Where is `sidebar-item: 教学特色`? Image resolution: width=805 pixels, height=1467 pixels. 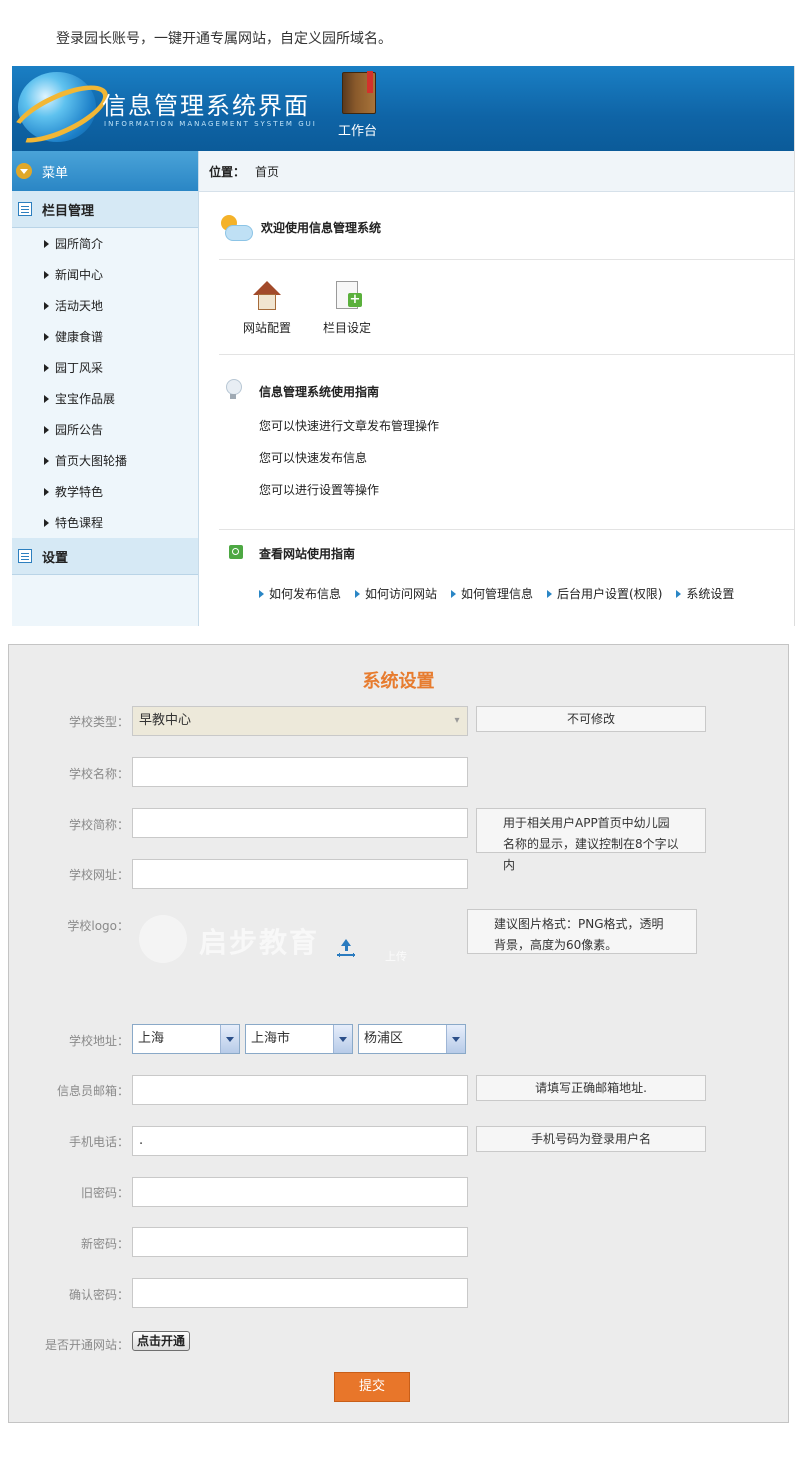
sidebar-item: 教学特色 is located at coordinates (105, 491).